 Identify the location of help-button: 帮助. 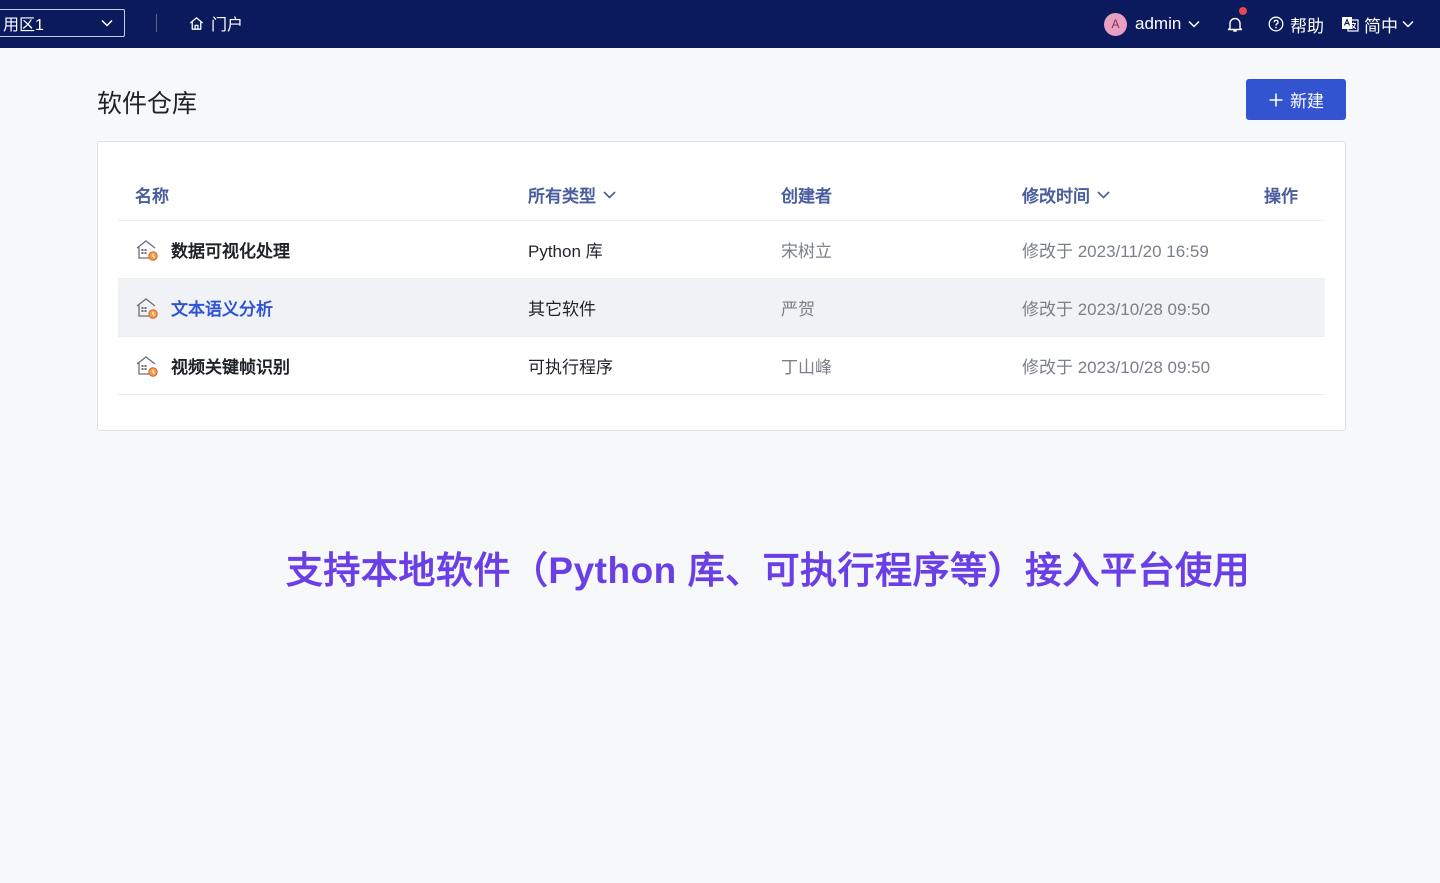
(1296, 24).